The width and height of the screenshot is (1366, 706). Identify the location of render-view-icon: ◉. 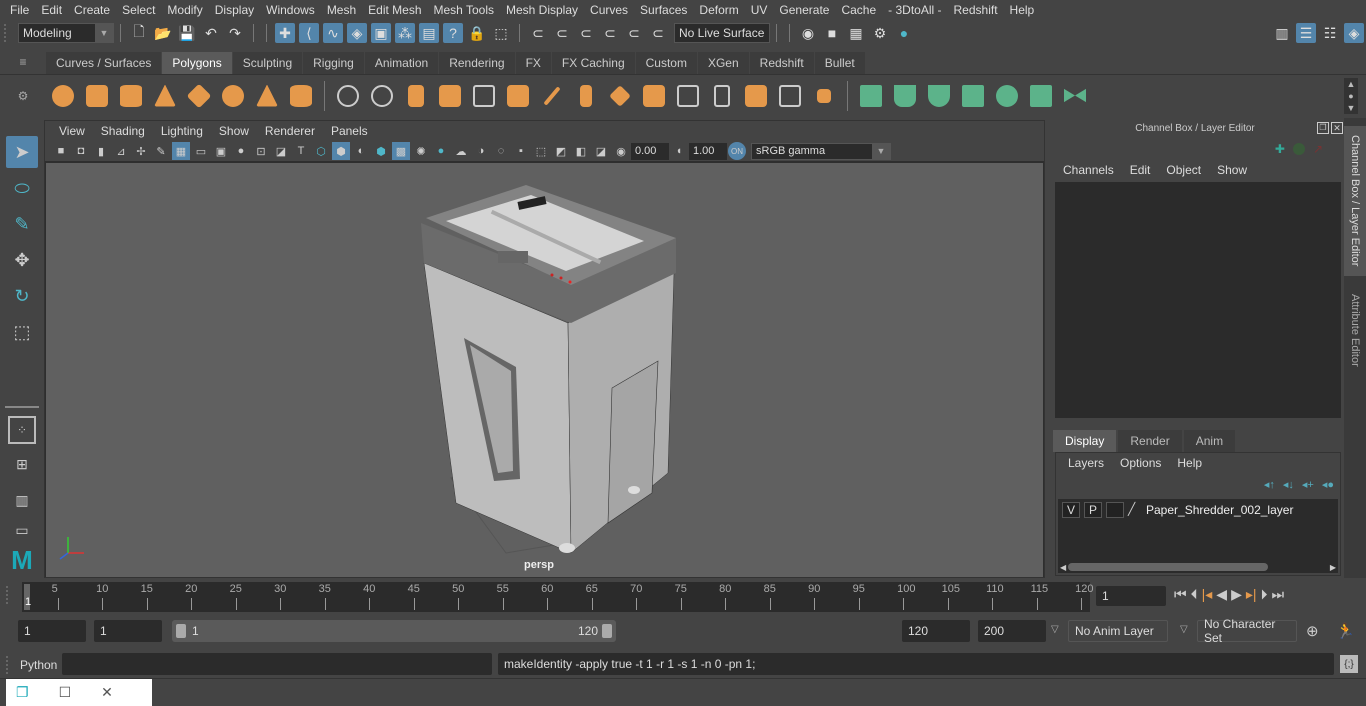
(808, 33).